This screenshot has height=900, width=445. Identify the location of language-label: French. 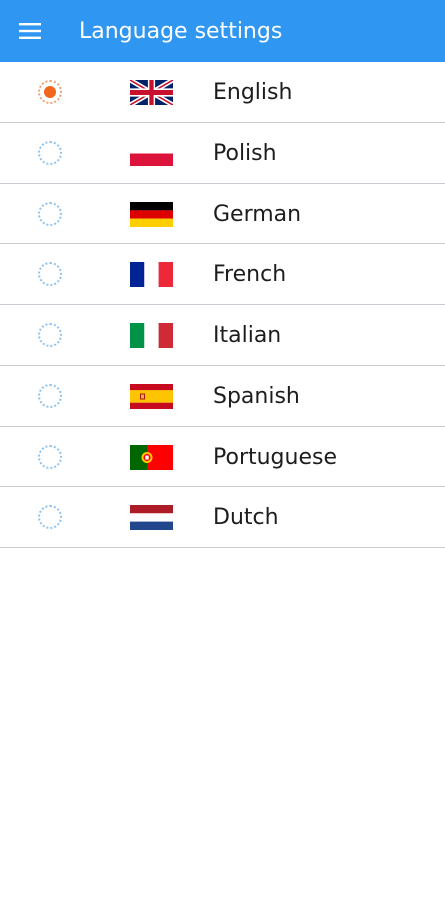
(250, 275).